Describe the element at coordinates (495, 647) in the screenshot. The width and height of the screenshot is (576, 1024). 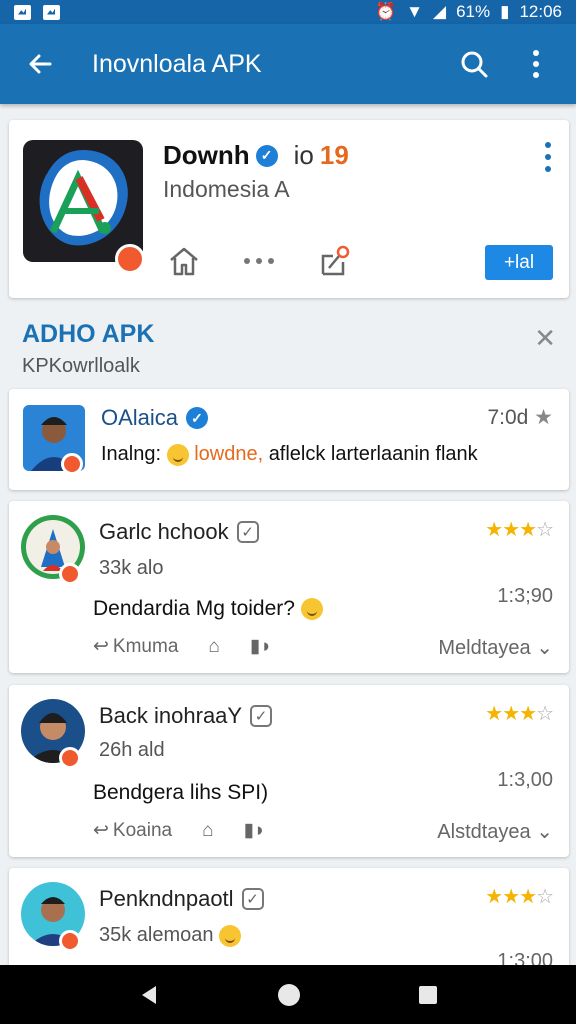
I see `sort-dropdown: Meldtayea ⌄` at that location.